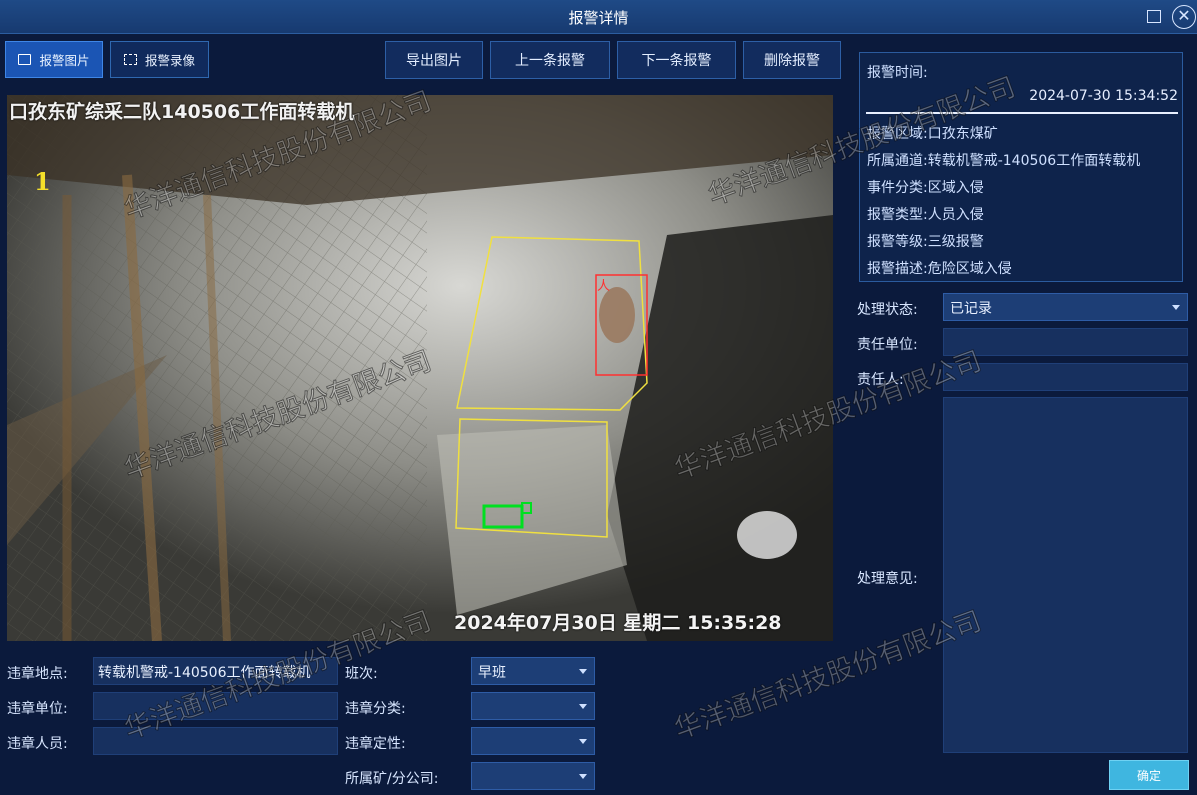 The image size is (1197, 795). What do you see at coordinates (533, 671) in the screenshot?
I see `shift-select: 早班` at bounding box center [533, 671].